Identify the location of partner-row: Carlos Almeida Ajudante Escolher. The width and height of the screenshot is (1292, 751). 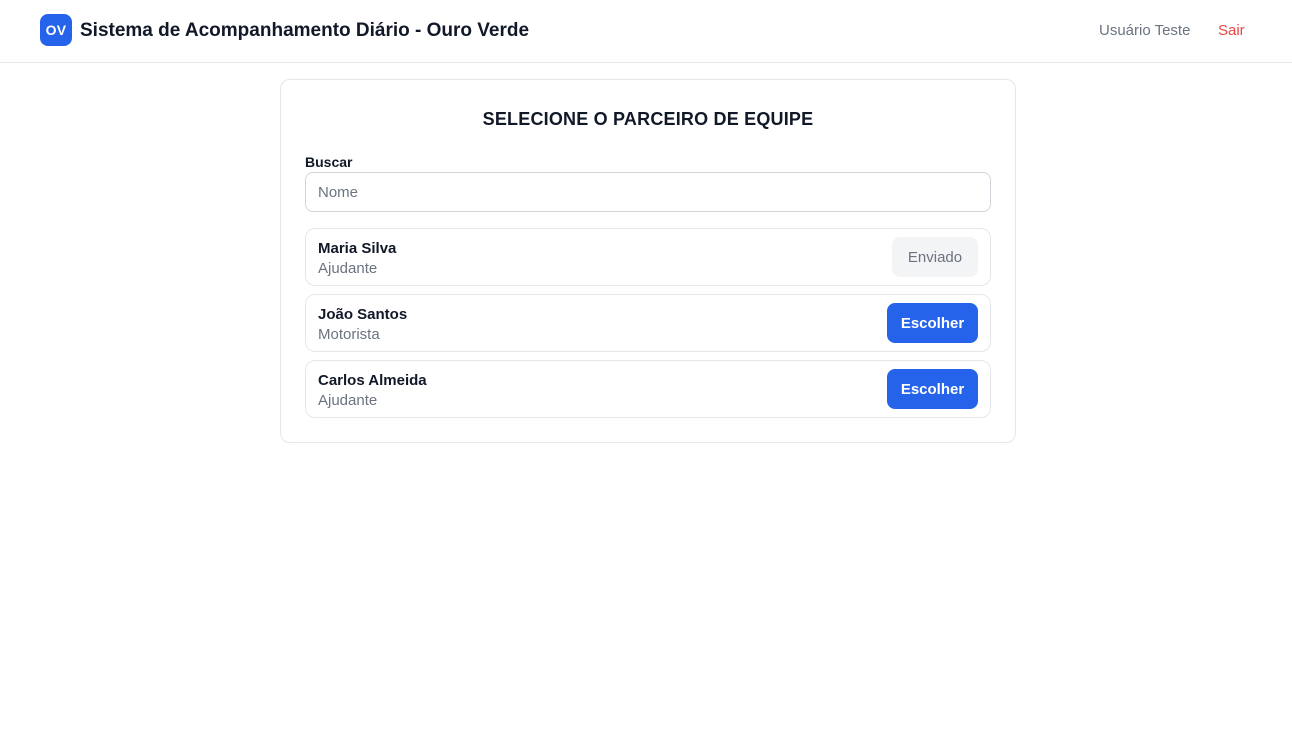
(648, 389).